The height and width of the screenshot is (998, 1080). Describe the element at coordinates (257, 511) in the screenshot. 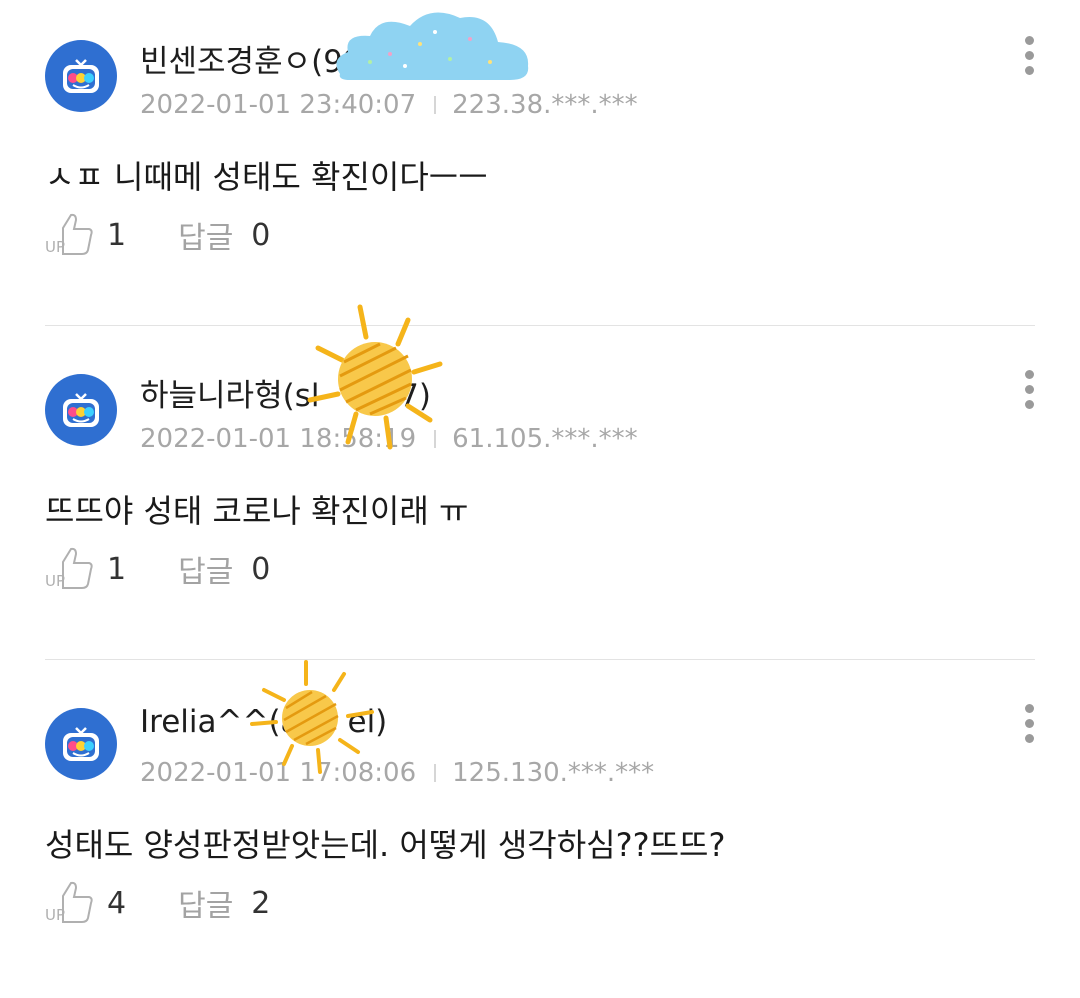

I see `comment-text: 뜨뜨야 성태 코로나 확진이래 ㅠ` at that location.